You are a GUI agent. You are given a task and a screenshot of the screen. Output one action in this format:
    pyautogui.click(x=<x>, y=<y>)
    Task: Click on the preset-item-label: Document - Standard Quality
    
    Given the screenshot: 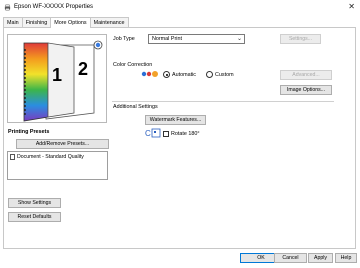 What is the action you would take?
    pyautogui.click(x=50, y=157)
    